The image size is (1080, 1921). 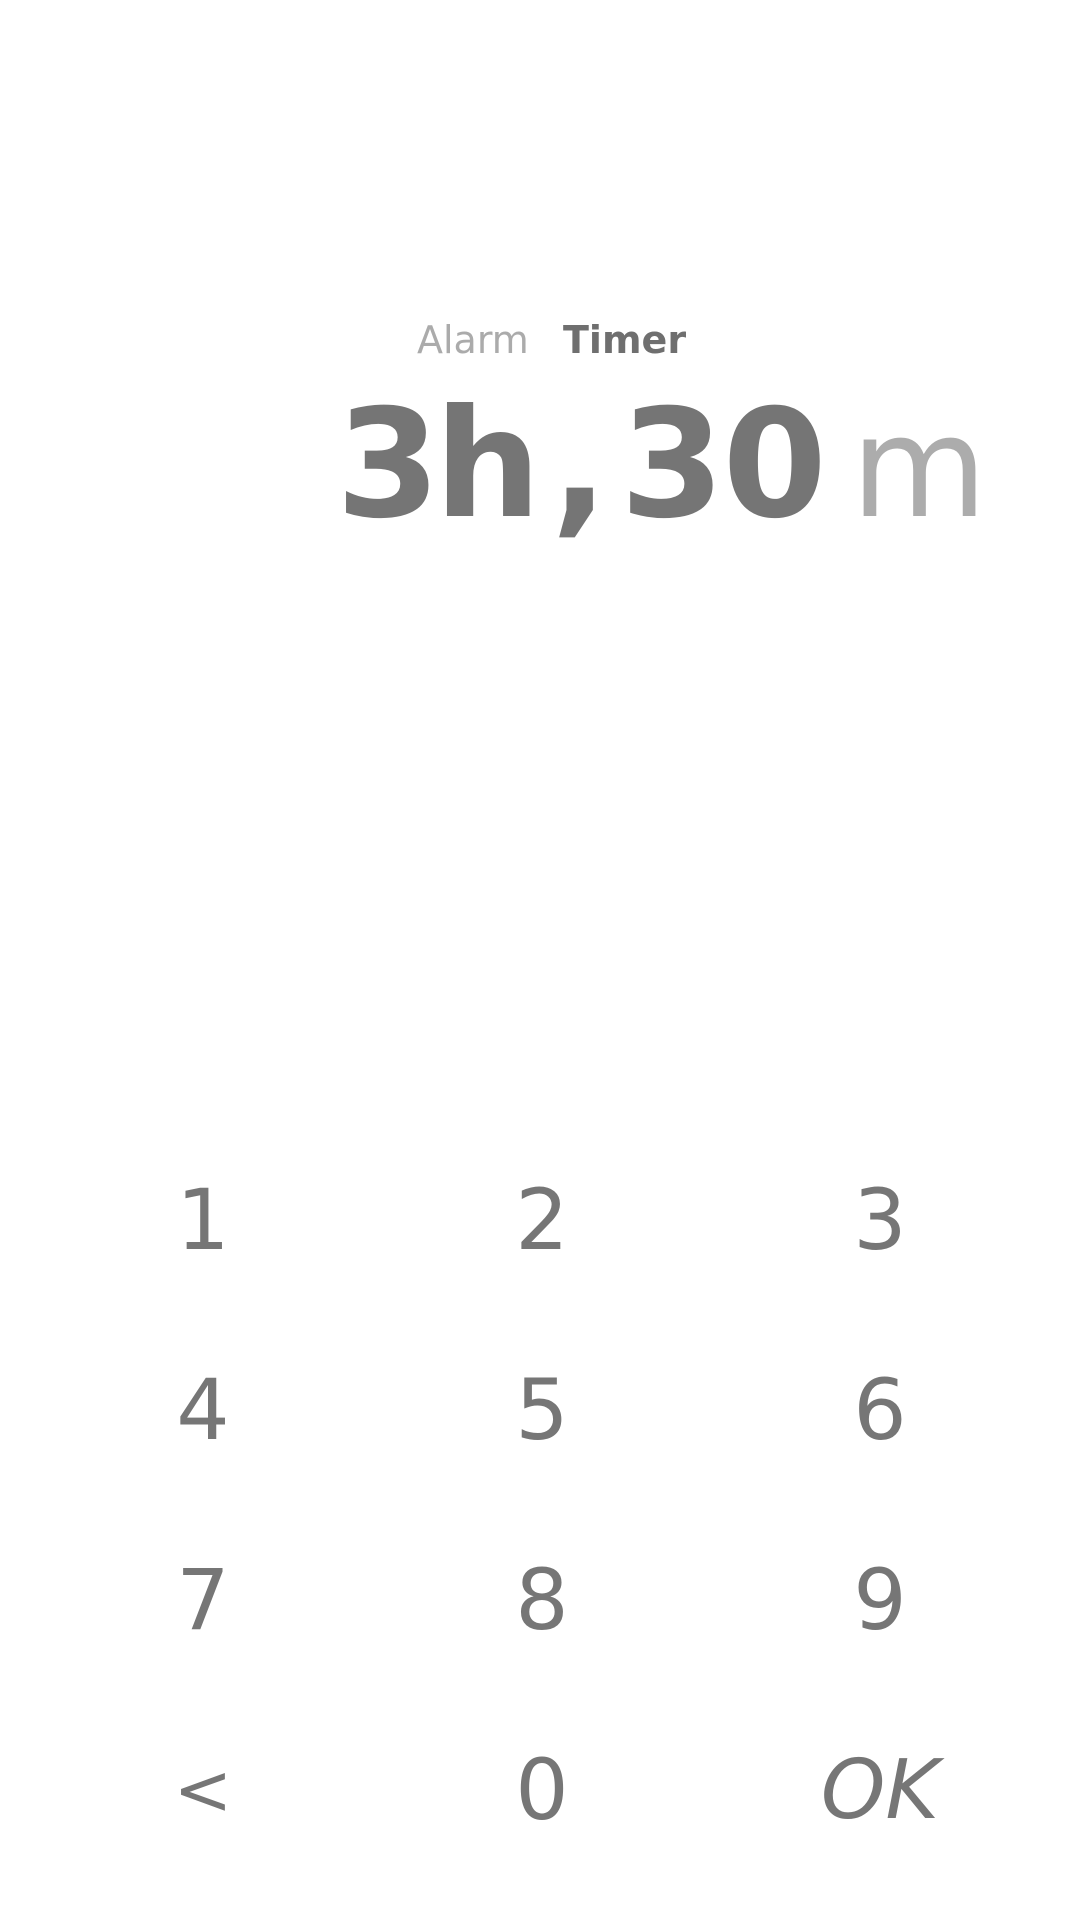 What do you see at coordinates (203, 1220) in the screenshot?
I see `key-1: 1` at bounding box center [203, 1220].